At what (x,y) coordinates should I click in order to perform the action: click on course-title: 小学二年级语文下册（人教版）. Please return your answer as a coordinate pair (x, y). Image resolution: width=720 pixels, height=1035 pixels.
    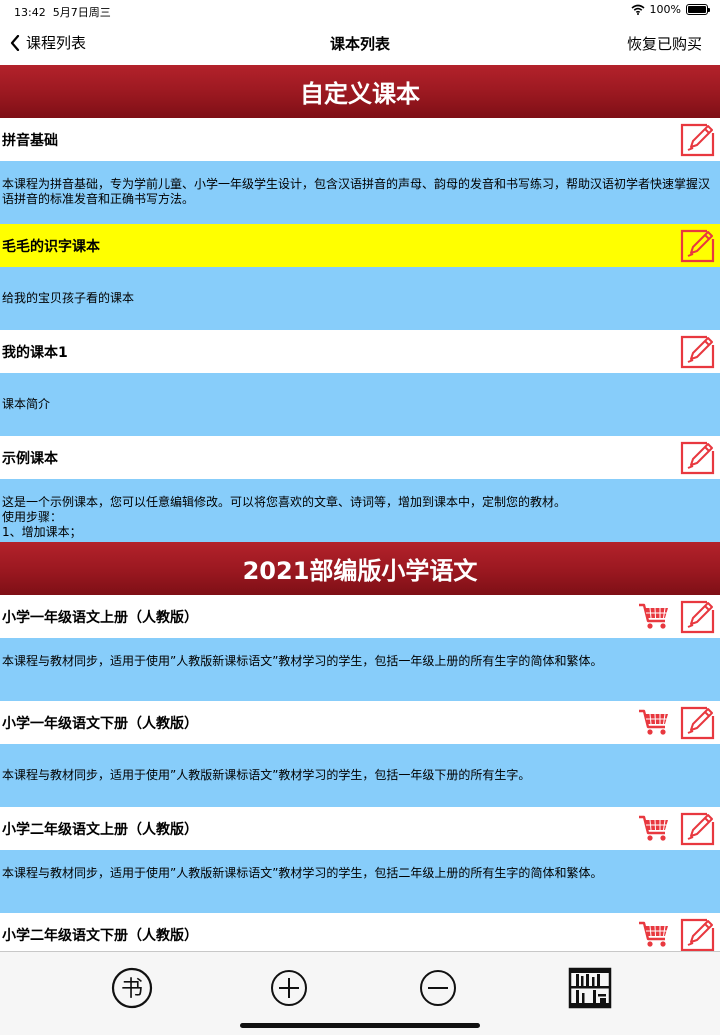
    Looking at the image, I should click on (100, 935).